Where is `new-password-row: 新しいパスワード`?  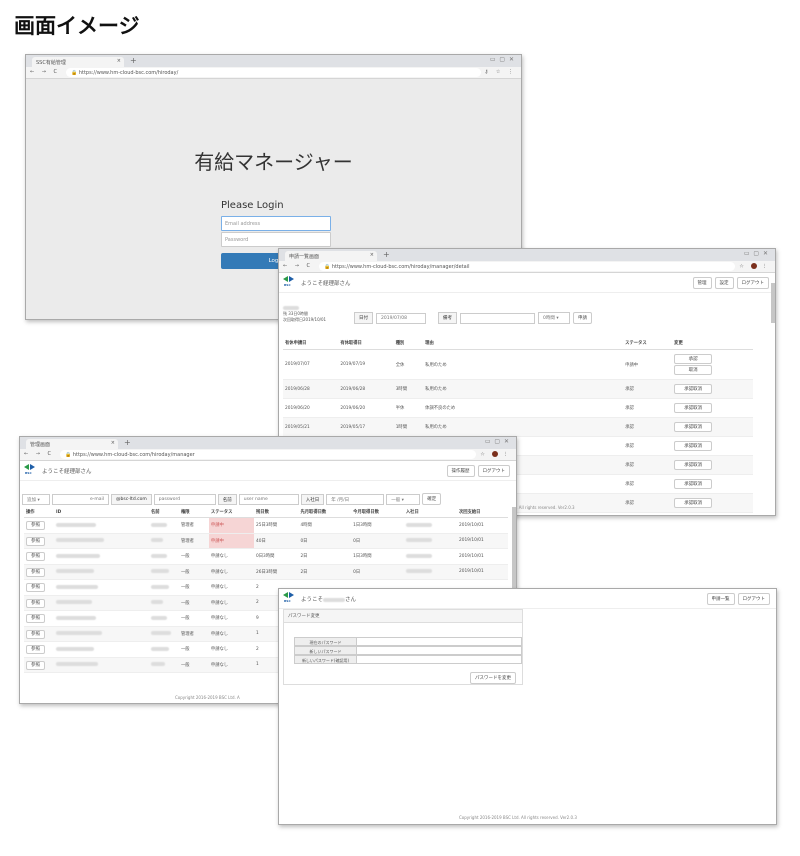 new-password-row: 新しいパスワード is located at coordinates (408, 650).